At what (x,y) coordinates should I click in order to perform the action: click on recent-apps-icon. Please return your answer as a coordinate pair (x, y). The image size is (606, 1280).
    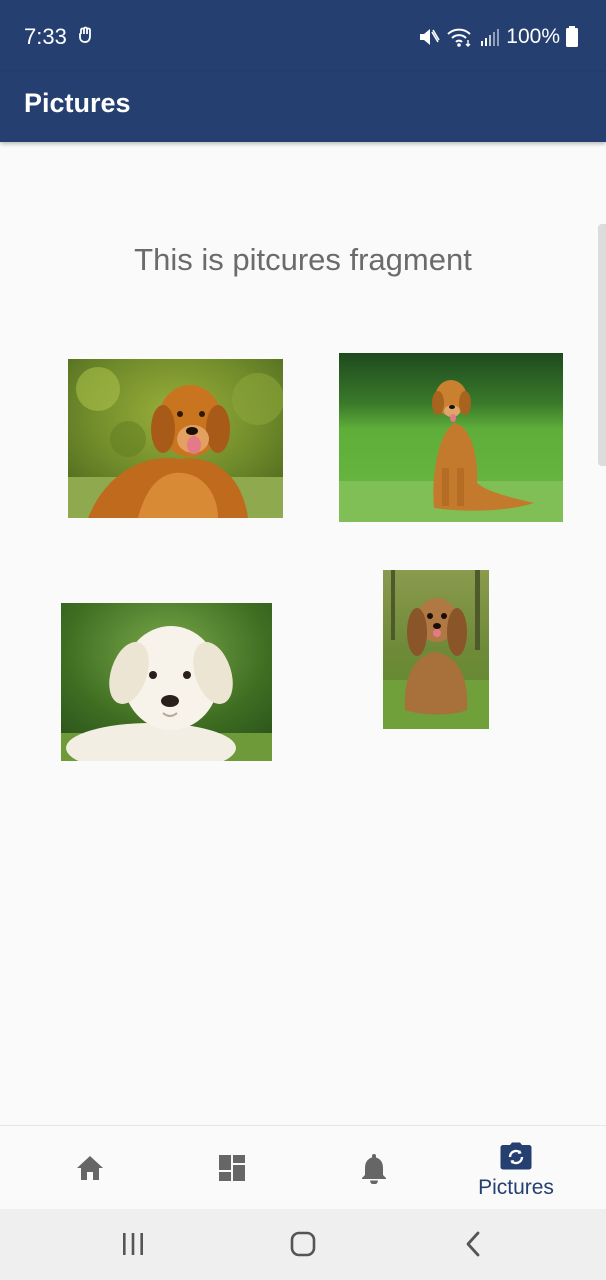
    Looking at the image, I should click on (133, 1244).